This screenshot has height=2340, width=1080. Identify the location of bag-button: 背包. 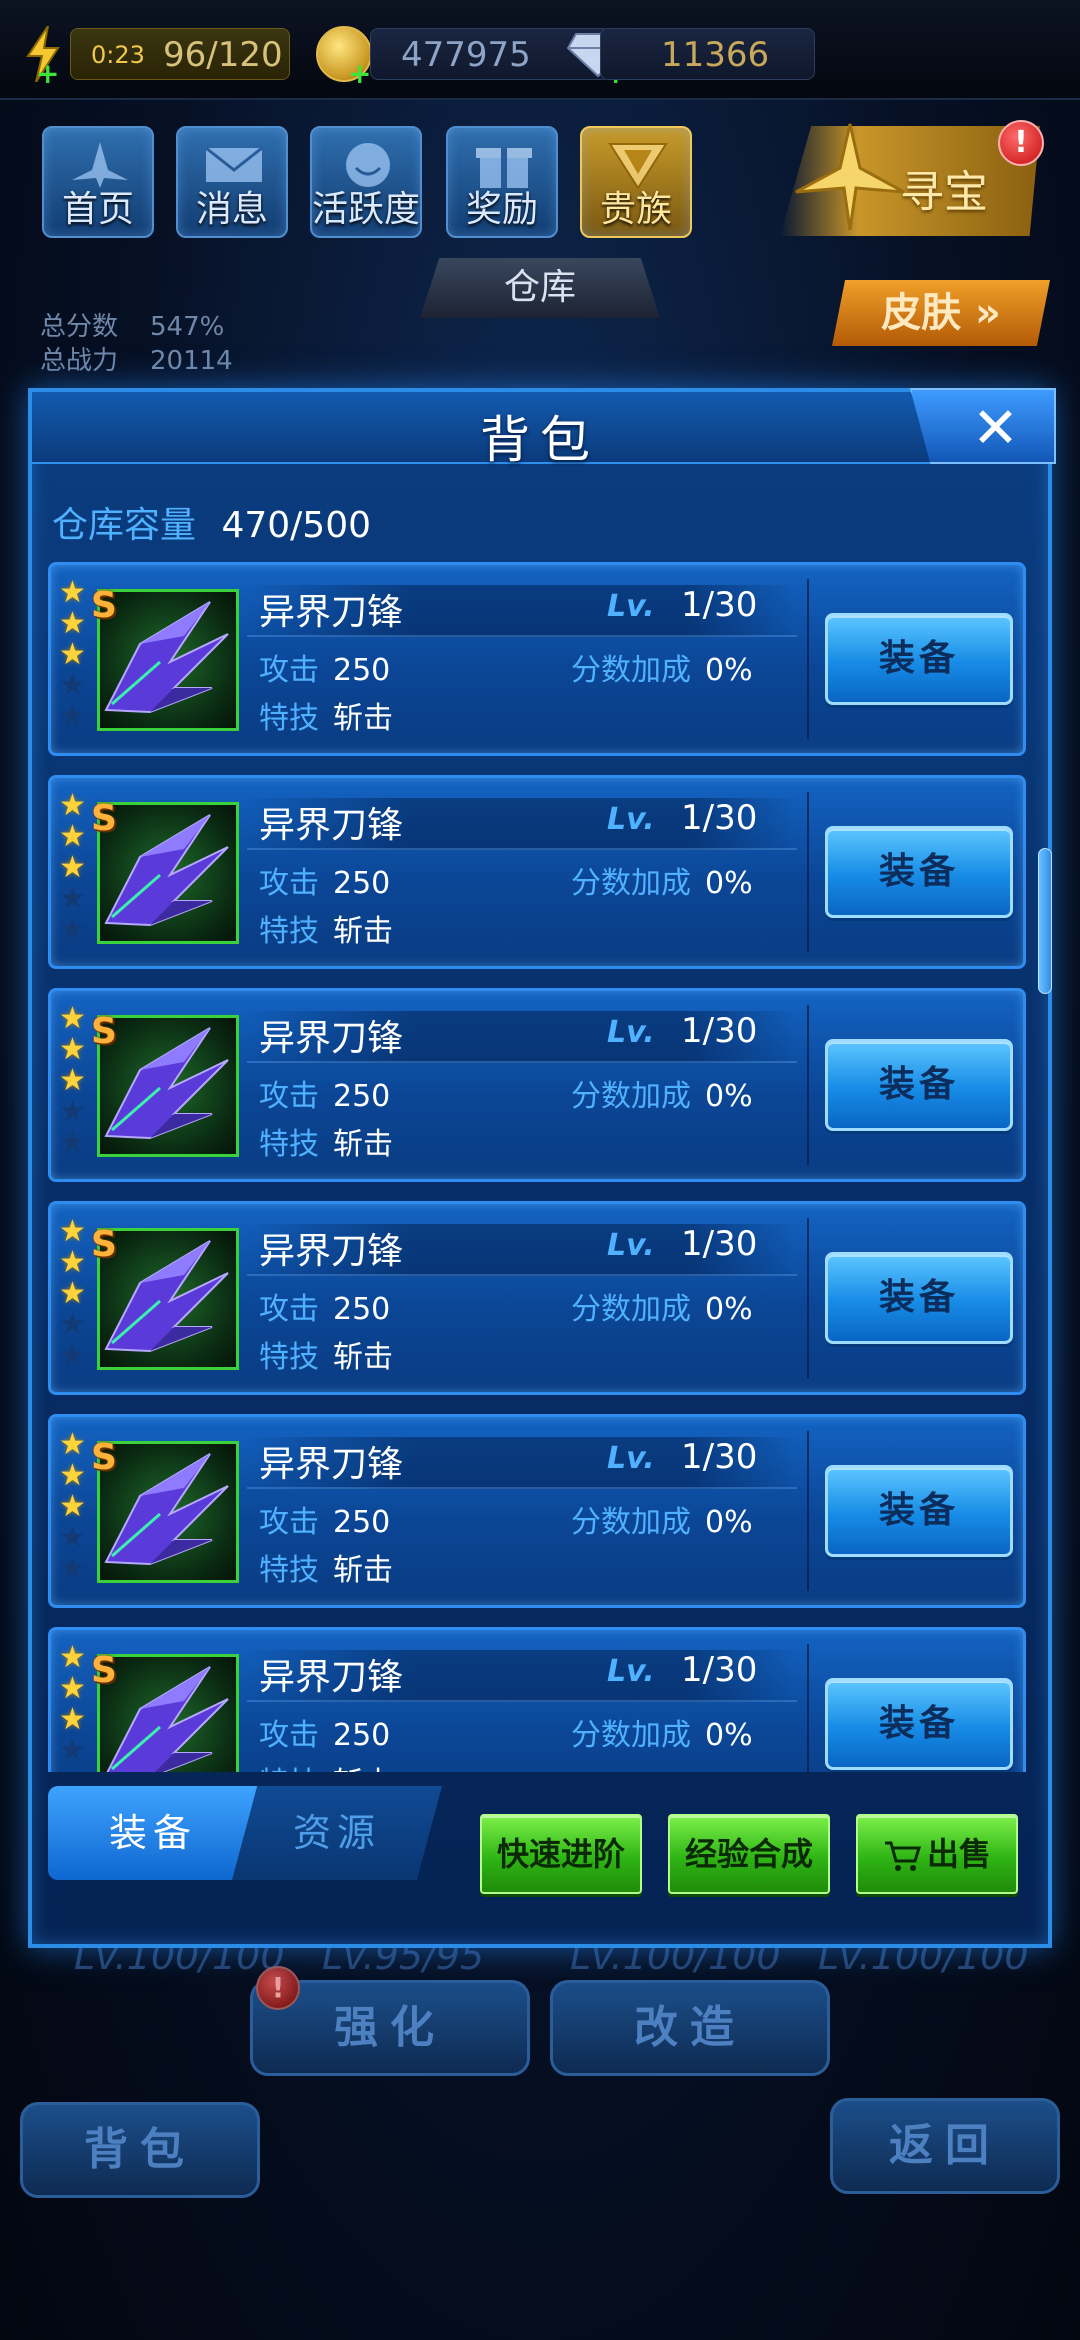
(140, 2150).